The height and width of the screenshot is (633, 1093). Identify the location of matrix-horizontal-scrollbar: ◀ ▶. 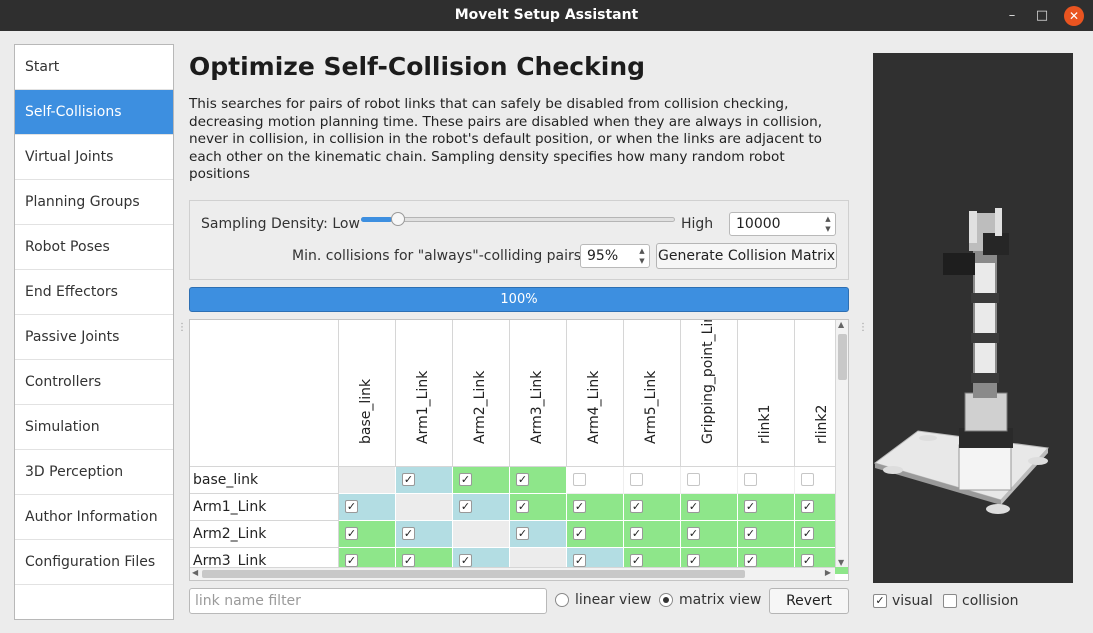
(512, 573).